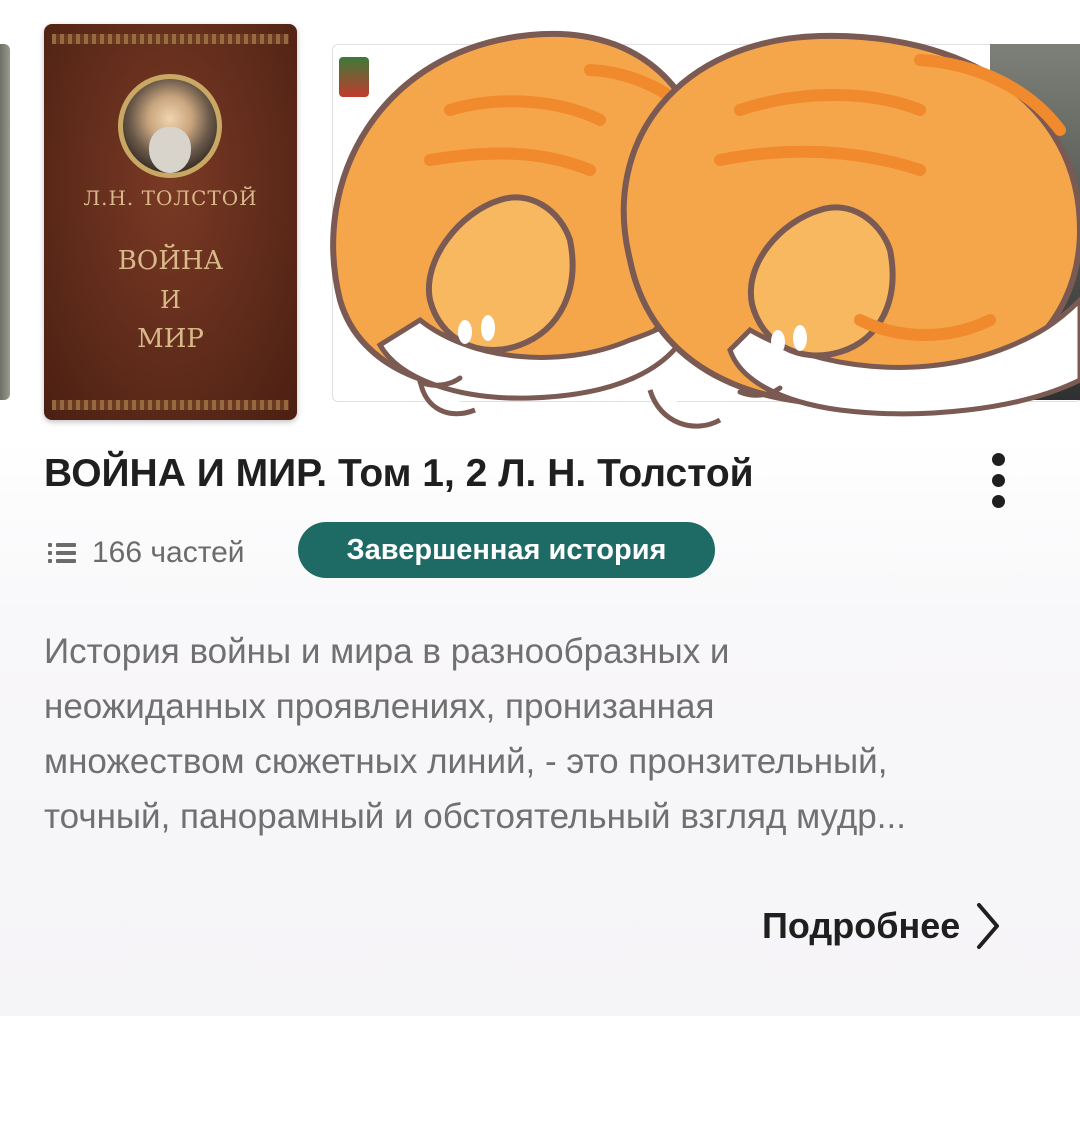 Image resolution: width=1080 pixels, height=1136 pixels. I want to click on book-title: ВОЙНА И МИР. Том 1, 2 Л. Н. Толстой, so click(399, 474).